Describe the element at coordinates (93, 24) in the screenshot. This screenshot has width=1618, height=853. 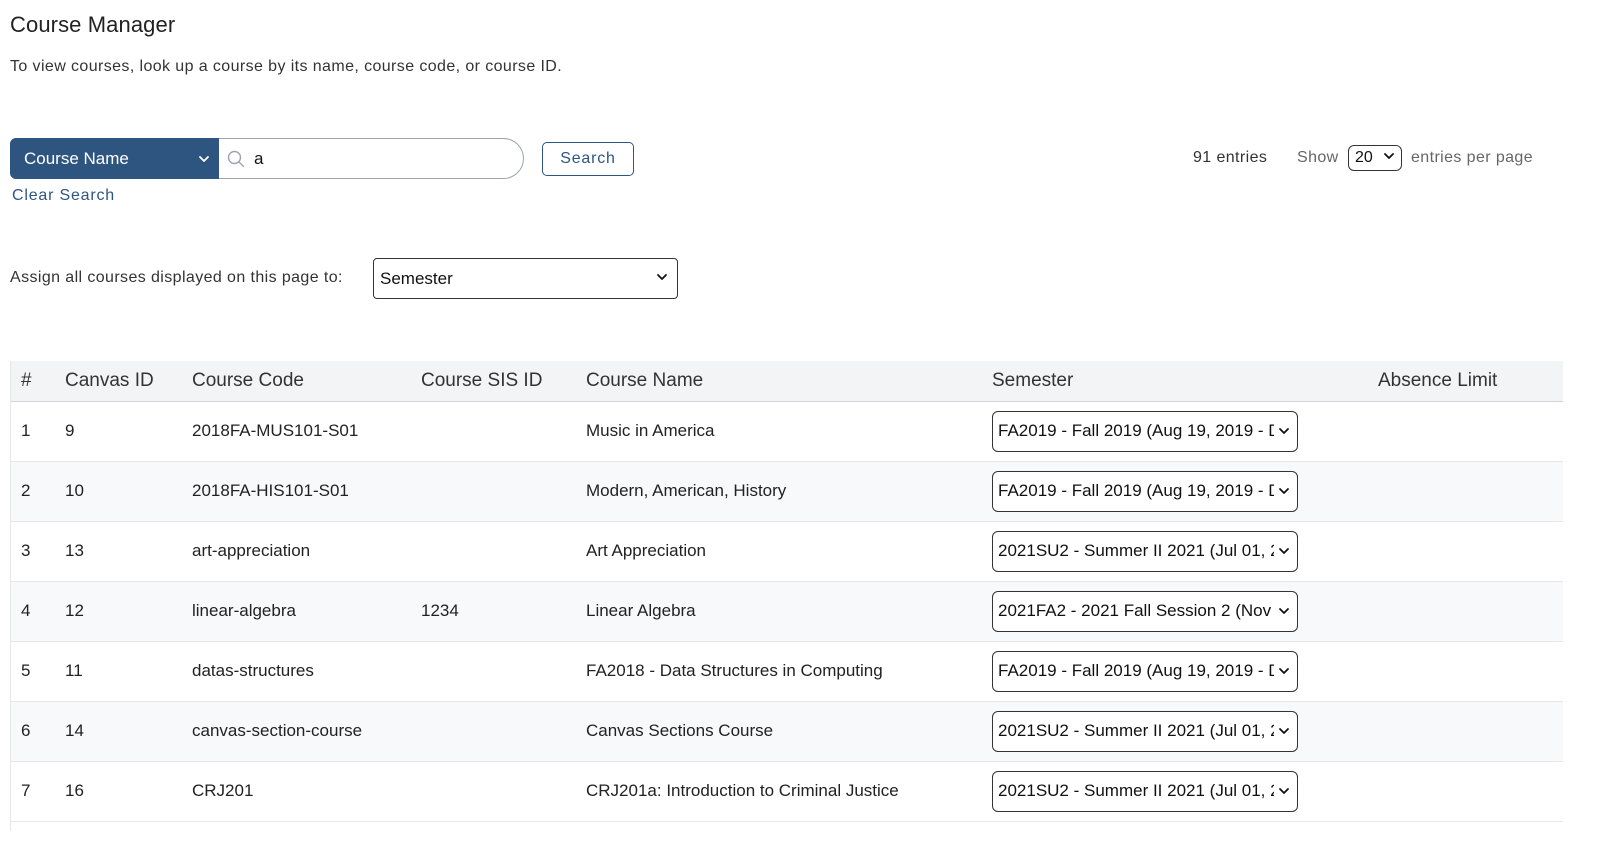
I see `page-title: Course Manager` at that location.